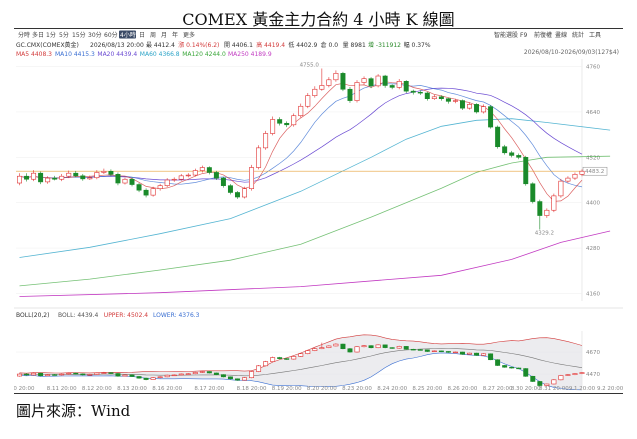 The image size is (637, 439). Describe the element at coordinates (153, 35) in the screenshot. I see `period-tab-9: 周` at that location.